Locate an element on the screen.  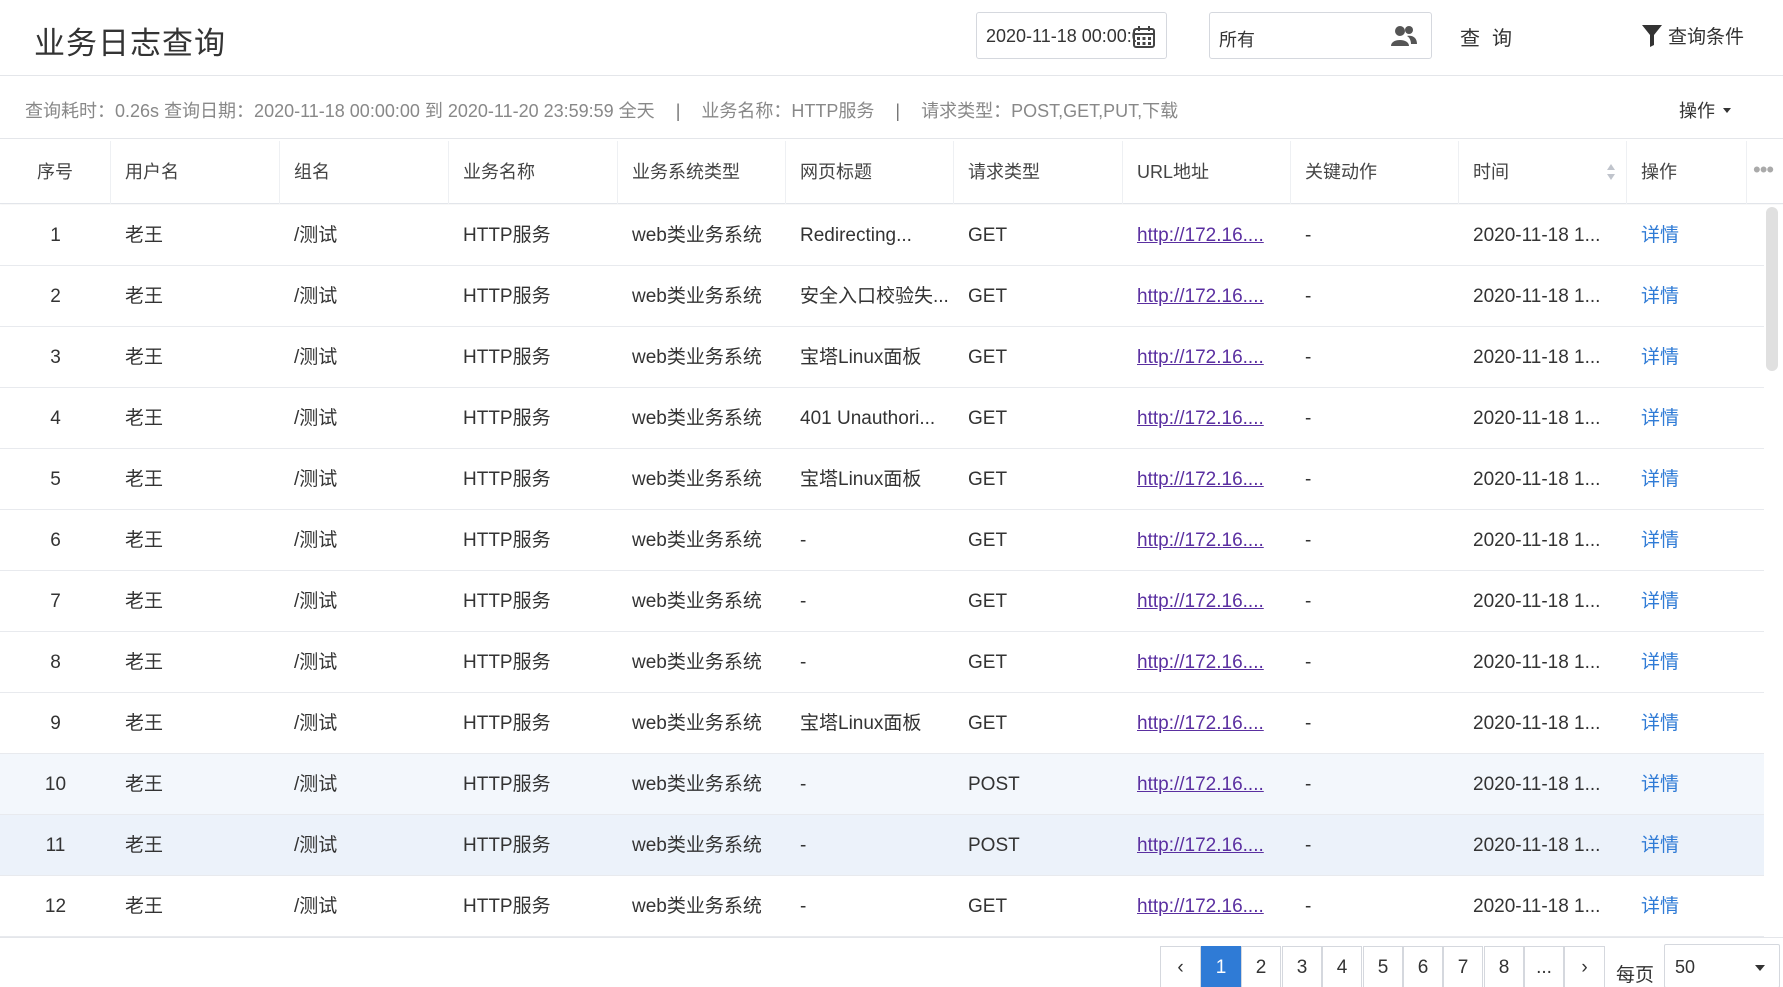
operations-dropdown: 操作 is located at coordinates (1705, 110).